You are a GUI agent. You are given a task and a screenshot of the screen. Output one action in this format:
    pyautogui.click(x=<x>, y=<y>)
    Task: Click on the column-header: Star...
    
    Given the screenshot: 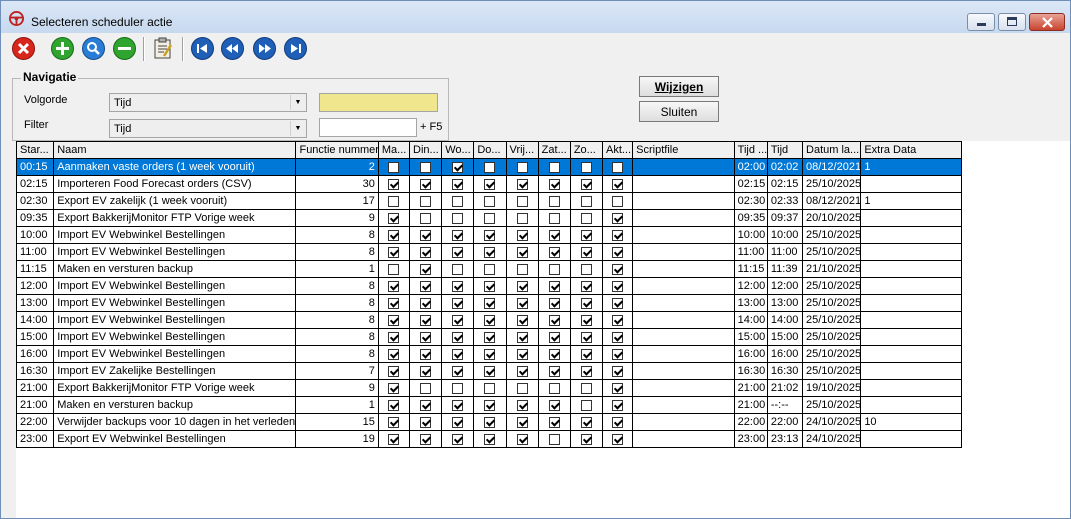 What is the action you would take?
    pyautogui.click(x=35, y=150)
    